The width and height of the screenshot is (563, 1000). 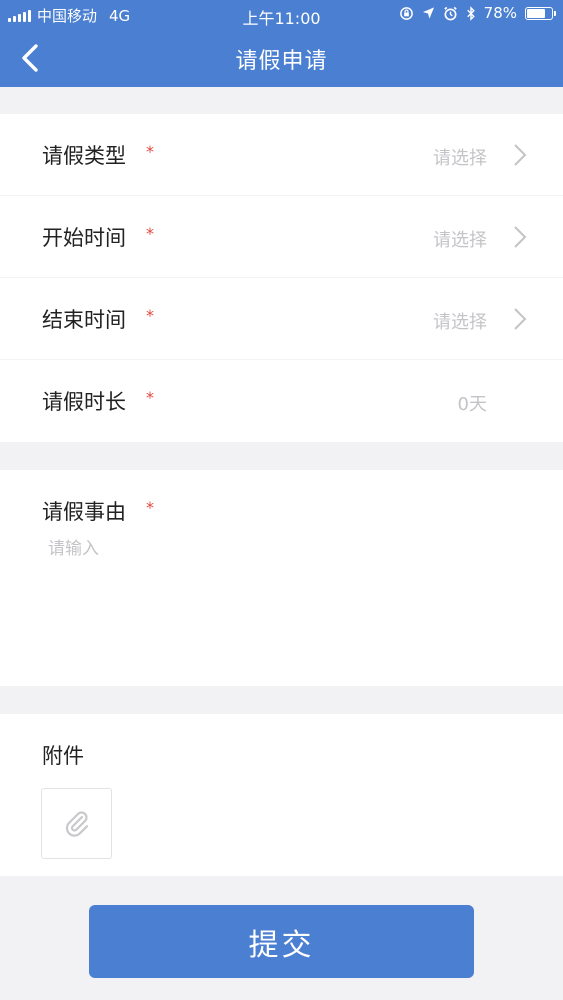 I want to click on alarm-icon, so click(x=450, y=13).